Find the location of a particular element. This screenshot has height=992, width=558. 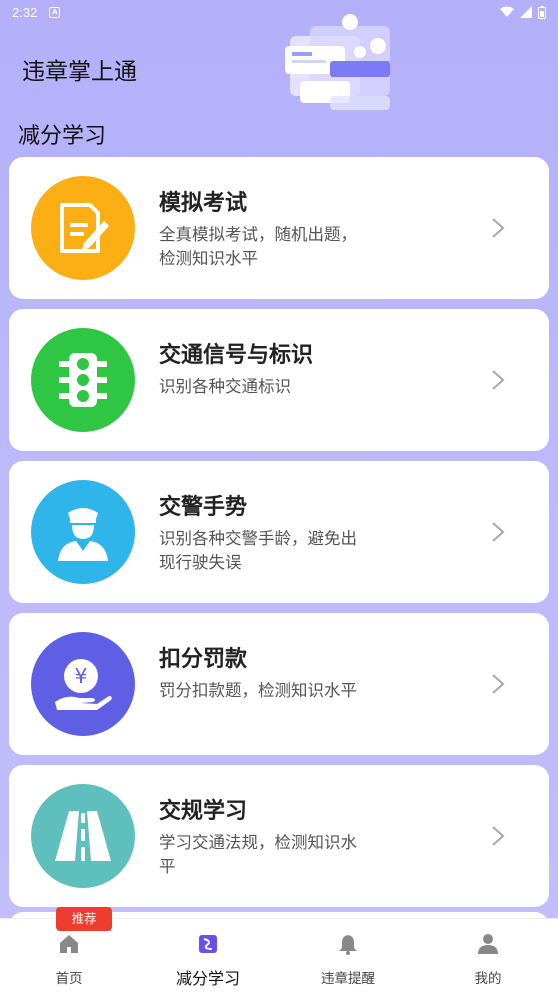

card-mock-exam: 模拟考试 全真模拟考试，随机出题，检测知识水平 is located at coordinates (279, 228).